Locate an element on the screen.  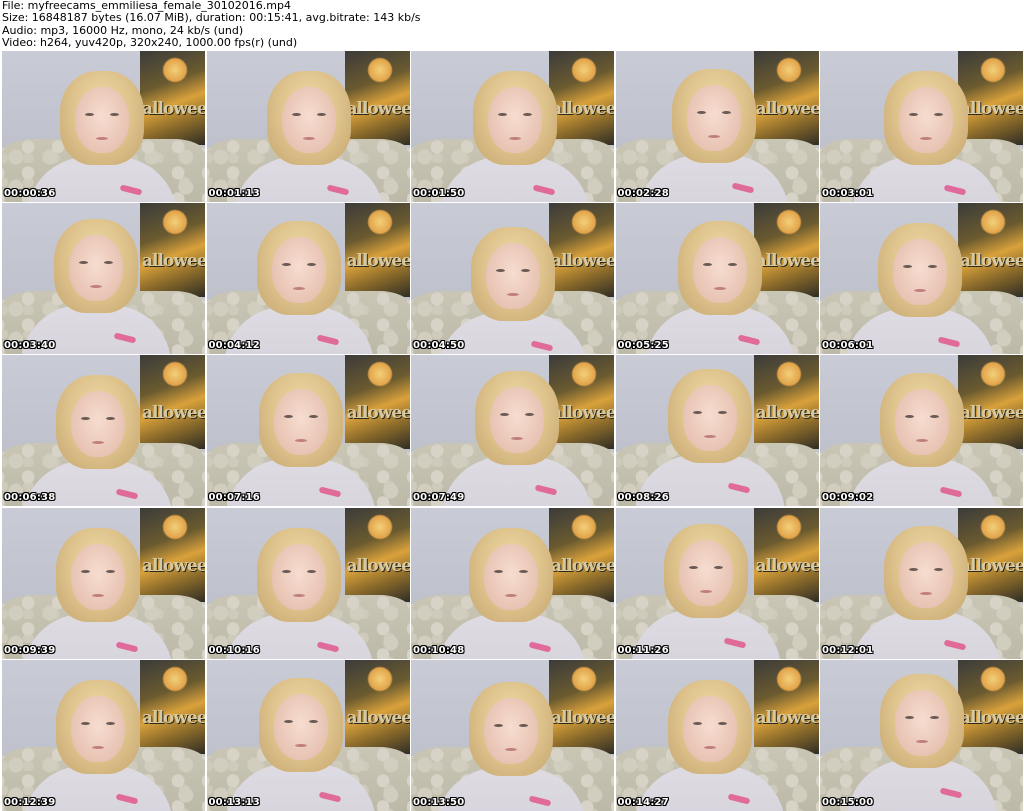
video-thumbnail: allowee 00:10:48 is located at coordinates (512, 583).